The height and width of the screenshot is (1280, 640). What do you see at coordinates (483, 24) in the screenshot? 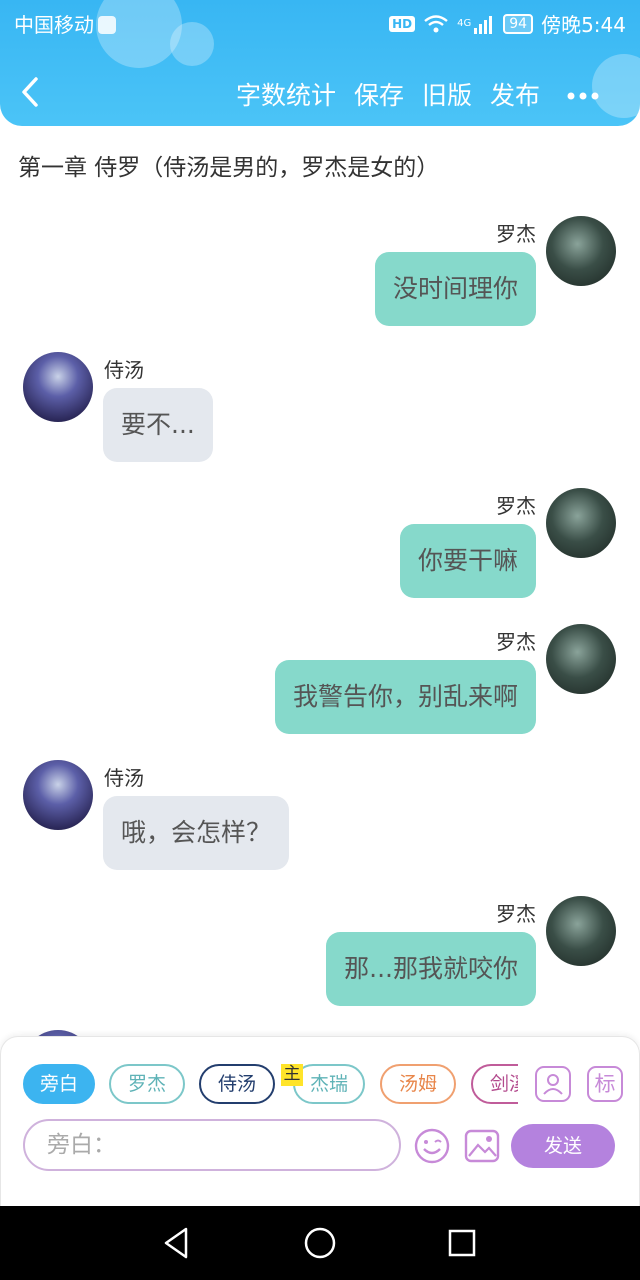
I see `signal-icon` at bounding box center [483, 24].